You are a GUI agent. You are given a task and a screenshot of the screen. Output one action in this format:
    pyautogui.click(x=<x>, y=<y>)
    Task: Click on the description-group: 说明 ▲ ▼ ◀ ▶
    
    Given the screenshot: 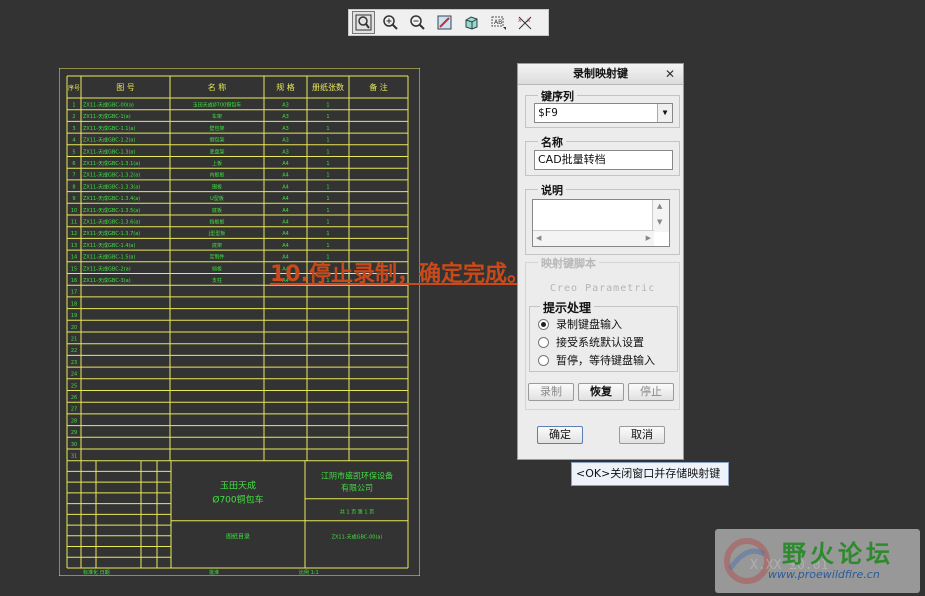 What is the action you would take?
    pyautogui.click(x=602, y=218)
    